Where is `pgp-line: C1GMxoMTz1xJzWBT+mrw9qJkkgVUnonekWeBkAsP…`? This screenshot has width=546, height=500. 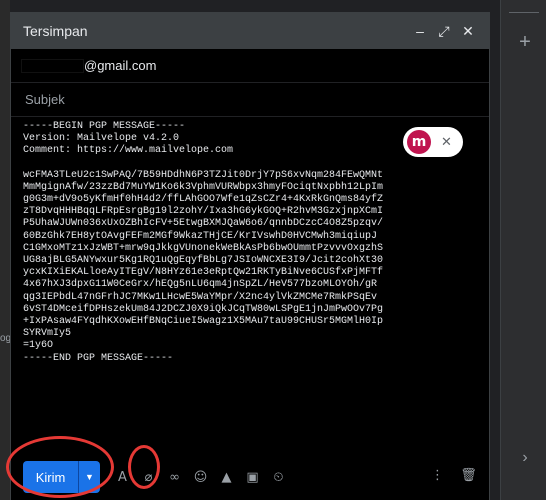
pgp-line: C1GMxoMTz1xJzWBT+mrw9qJkkgVUnonekWeBkAsP… is located at coordinates (203, 248).